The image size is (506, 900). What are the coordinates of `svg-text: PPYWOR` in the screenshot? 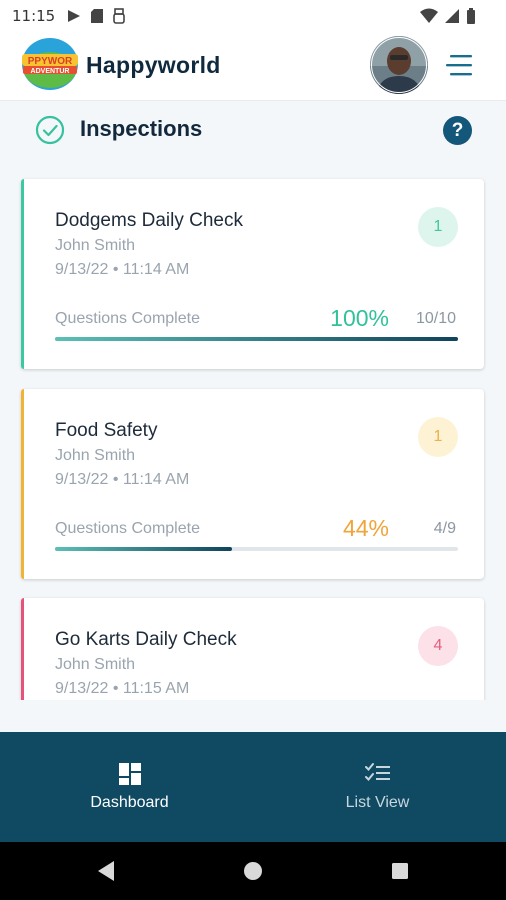 It's located at (50, 61).